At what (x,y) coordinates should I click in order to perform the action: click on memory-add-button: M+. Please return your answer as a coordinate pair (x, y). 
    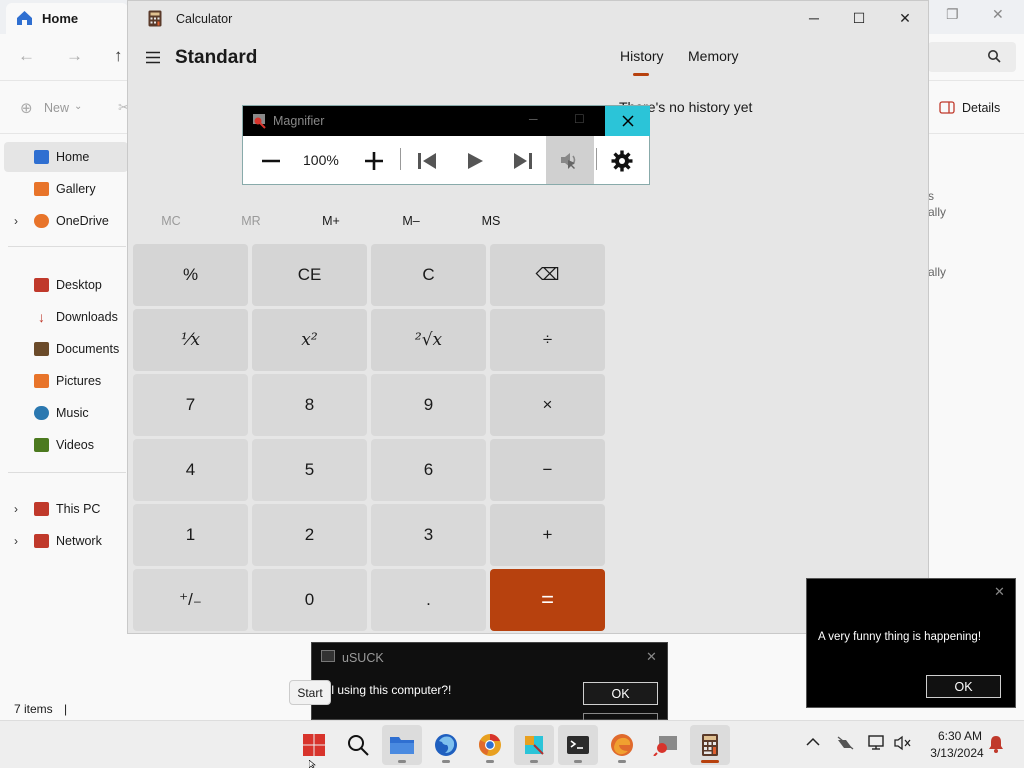
    Looking at the image, I should click on (331, 221).